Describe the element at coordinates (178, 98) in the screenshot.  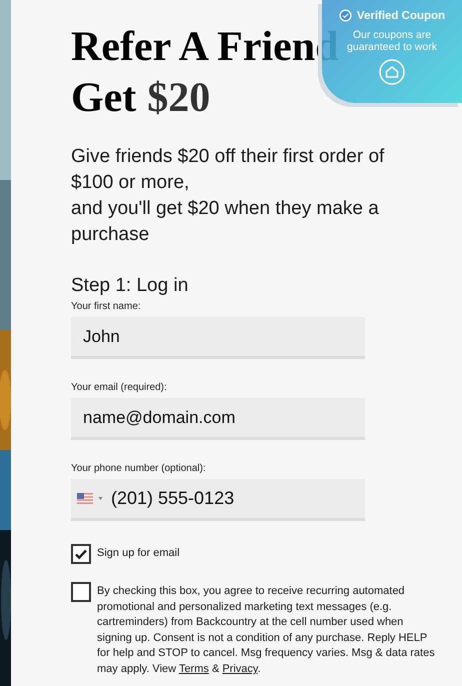
I see `reward-amount: $20` at that location.